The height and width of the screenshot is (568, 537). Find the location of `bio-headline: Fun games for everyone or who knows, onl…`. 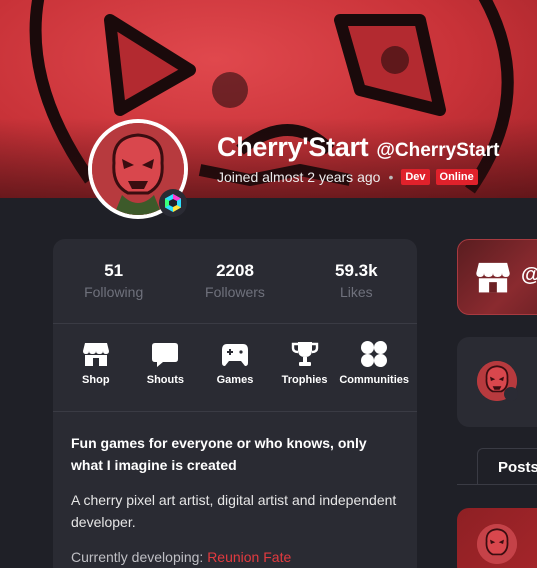

bio-headline: Fun games for everyone or who knows, onl… is located at coordinates (219, 454).